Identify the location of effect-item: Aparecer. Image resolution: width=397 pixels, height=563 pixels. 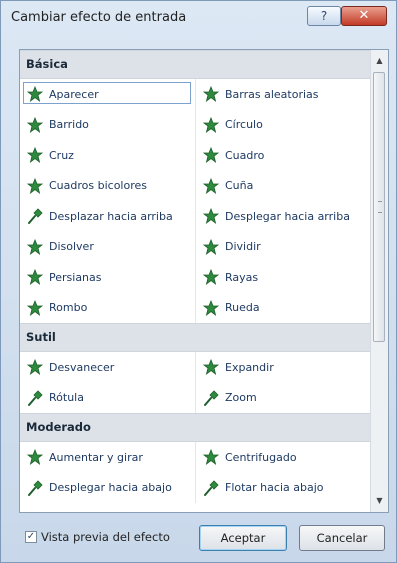
(108, 94).